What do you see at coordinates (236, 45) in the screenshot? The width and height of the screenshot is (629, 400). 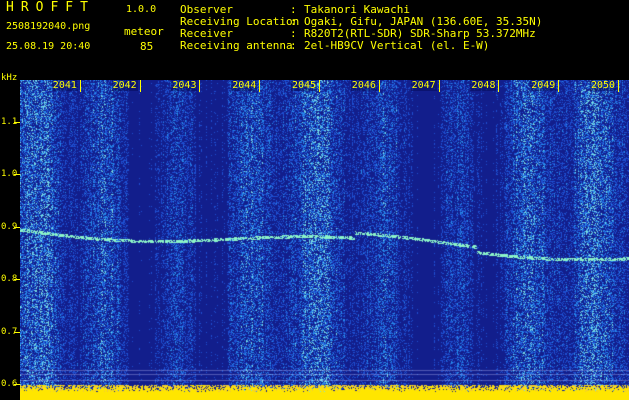 I see `metadata-label: Receiving antenna` at bounding box center [236, 45].